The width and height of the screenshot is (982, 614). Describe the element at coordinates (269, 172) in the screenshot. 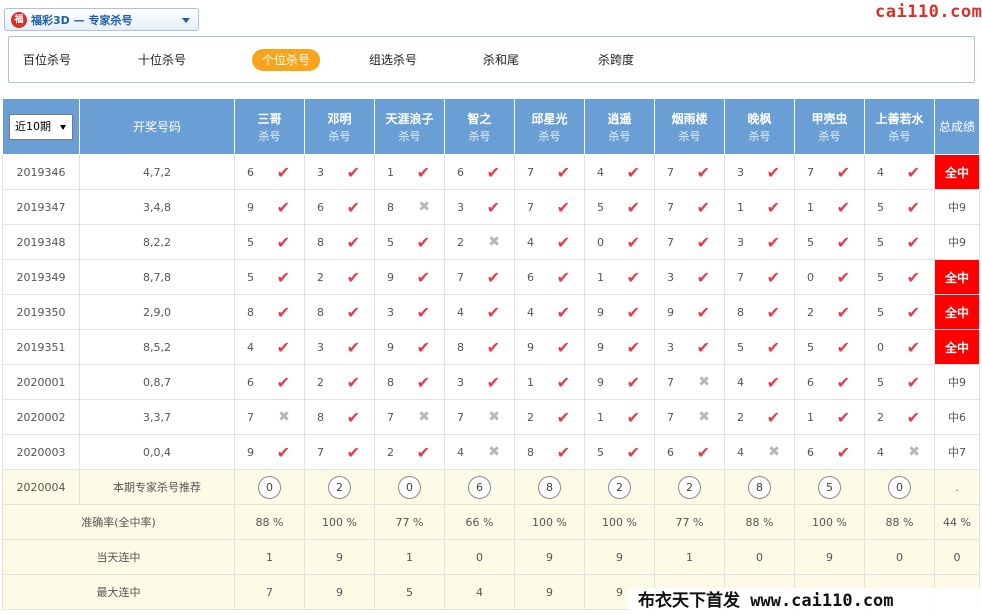

I see `kill-cell-content: 6 ✔` at that location.